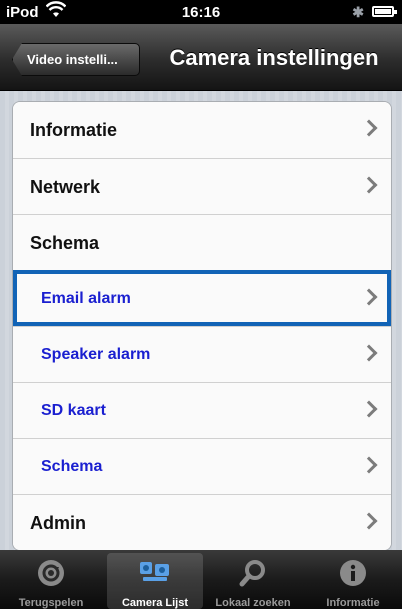 The height and width of the screenshot is (609, 402). Describe the element at coordinates (65, 187) in the screenshot. I see `settings-row-label: Netwerk` at that location.